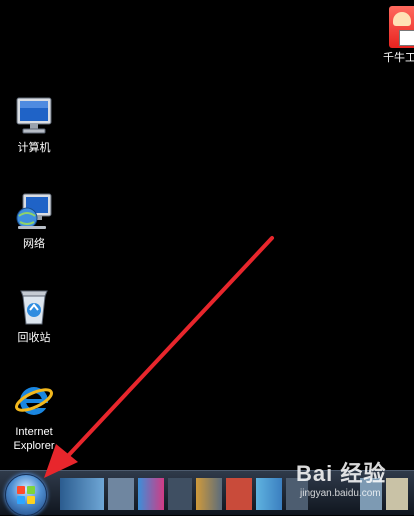 This screenshot has width=414, height=516. What do you see at coordinates (34, 307) in the screenshot?
I see `recycle-bin-icon` at bounding box center [34, 307].